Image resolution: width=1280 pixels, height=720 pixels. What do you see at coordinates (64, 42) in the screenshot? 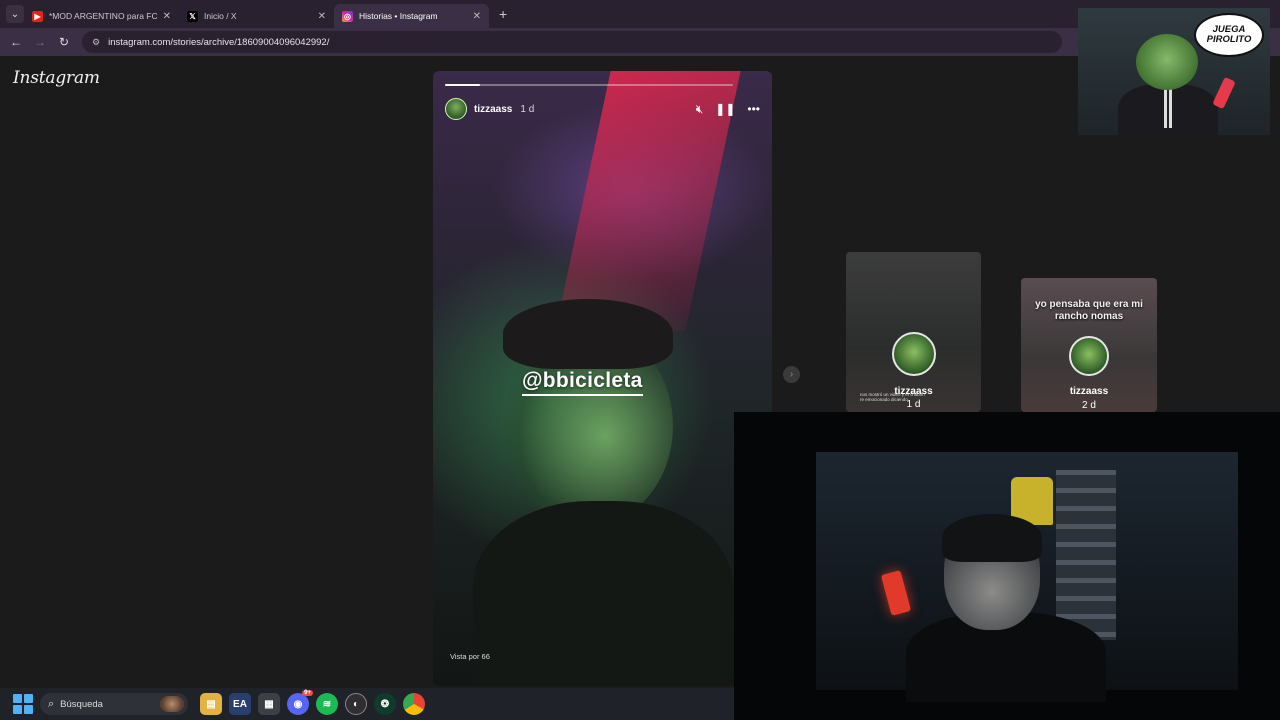
I see `reload-icon: ↻` at bounding box center [64, 42].